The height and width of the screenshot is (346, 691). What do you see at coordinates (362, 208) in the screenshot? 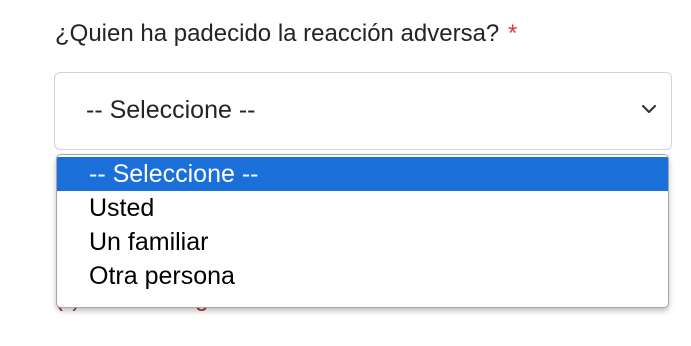
I see `dropdown-option-usted: Usted` at bounding box center [362, 208].